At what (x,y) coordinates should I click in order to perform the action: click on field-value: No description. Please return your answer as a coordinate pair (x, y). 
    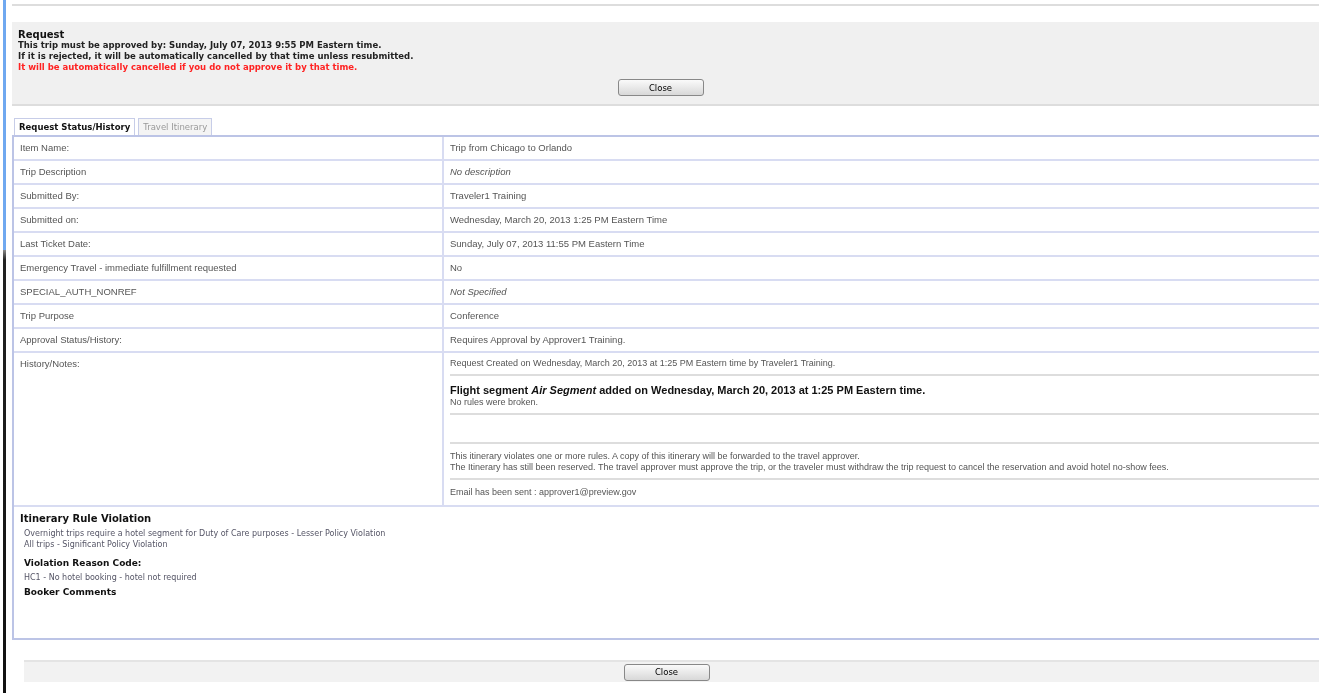
    Looking at the image, I should click on (881, 173).